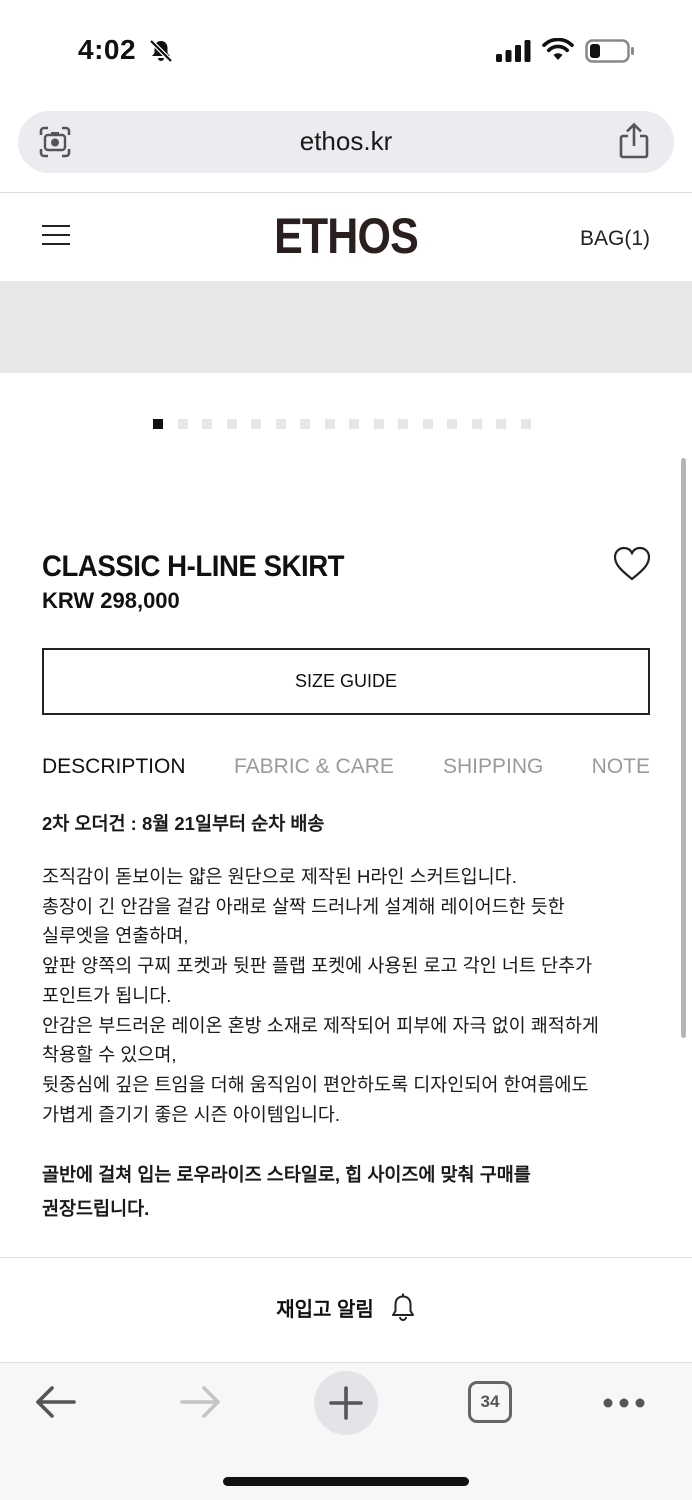  What do you see at coordinates (279, 876) in the screenshot?
I see `description-line: 조직감이 돋보이는 얇은 원단으로 제작된 H라인 스커트입니다.` at bounding box center [279, 876].